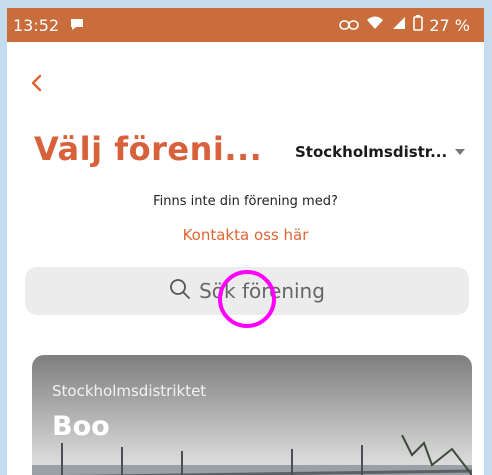  I want to click on link-icon, so click(349, 25).